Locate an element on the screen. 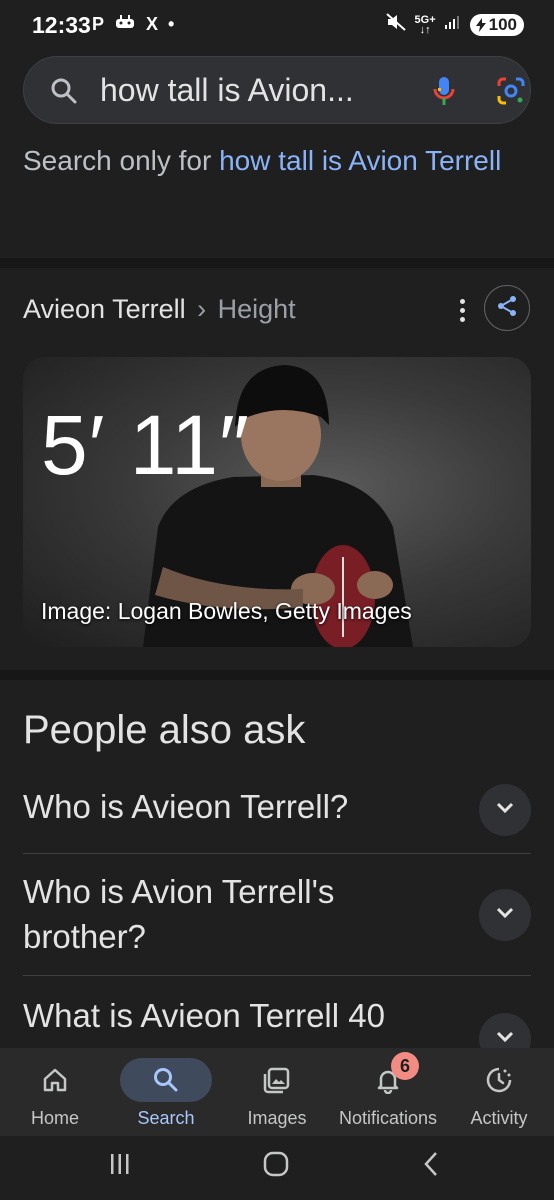 Image resolution: width=554 pixels, height=1200 pixels. paa-question-text: Who is Avion Terrell's brother? is located at coordinates (179, 914).